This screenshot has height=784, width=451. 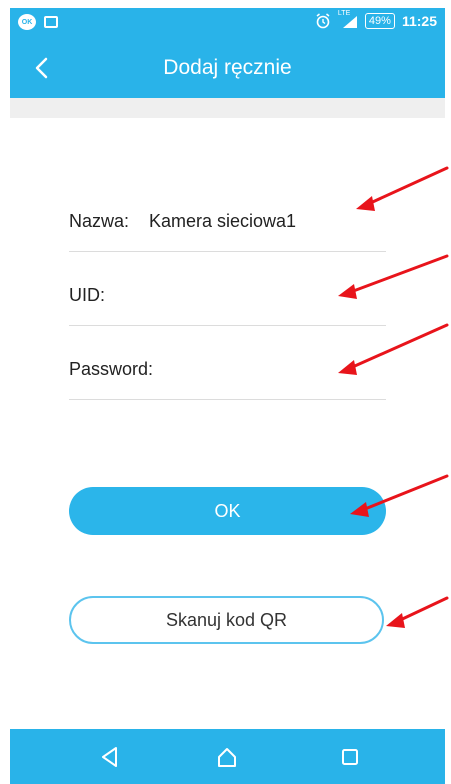 I want to click on back-triangle-icon, so click(x=109, y=757).